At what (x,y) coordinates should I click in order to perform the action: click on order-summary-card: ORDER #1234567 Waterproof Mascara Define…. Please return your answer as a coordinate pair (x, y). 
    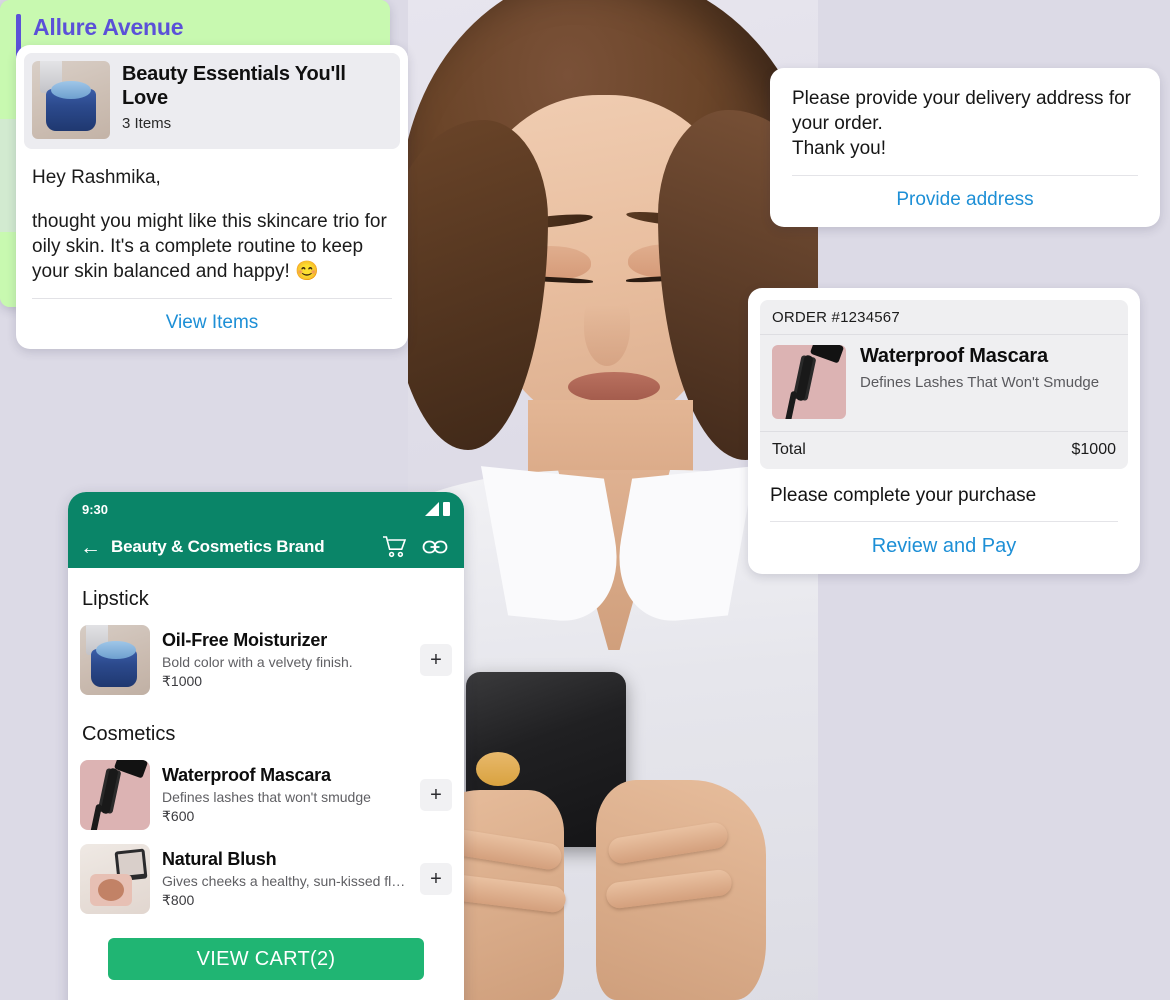
    Looking at the image, I should click on (944, 431).